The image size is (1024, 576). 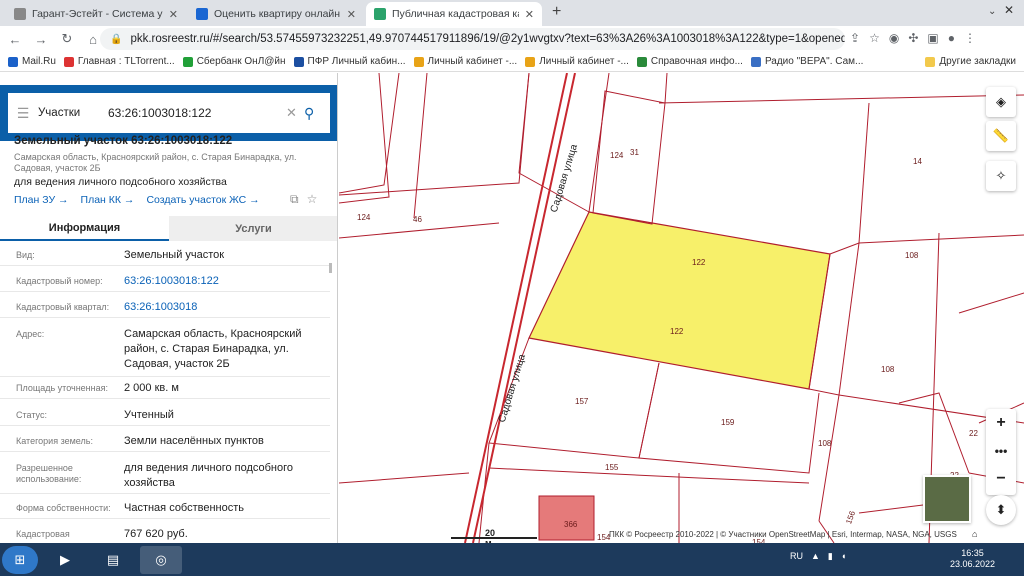 I want to click on browser-tab: Гарант-Эстейт - Система управл ✕, so click(x=96, y=14).